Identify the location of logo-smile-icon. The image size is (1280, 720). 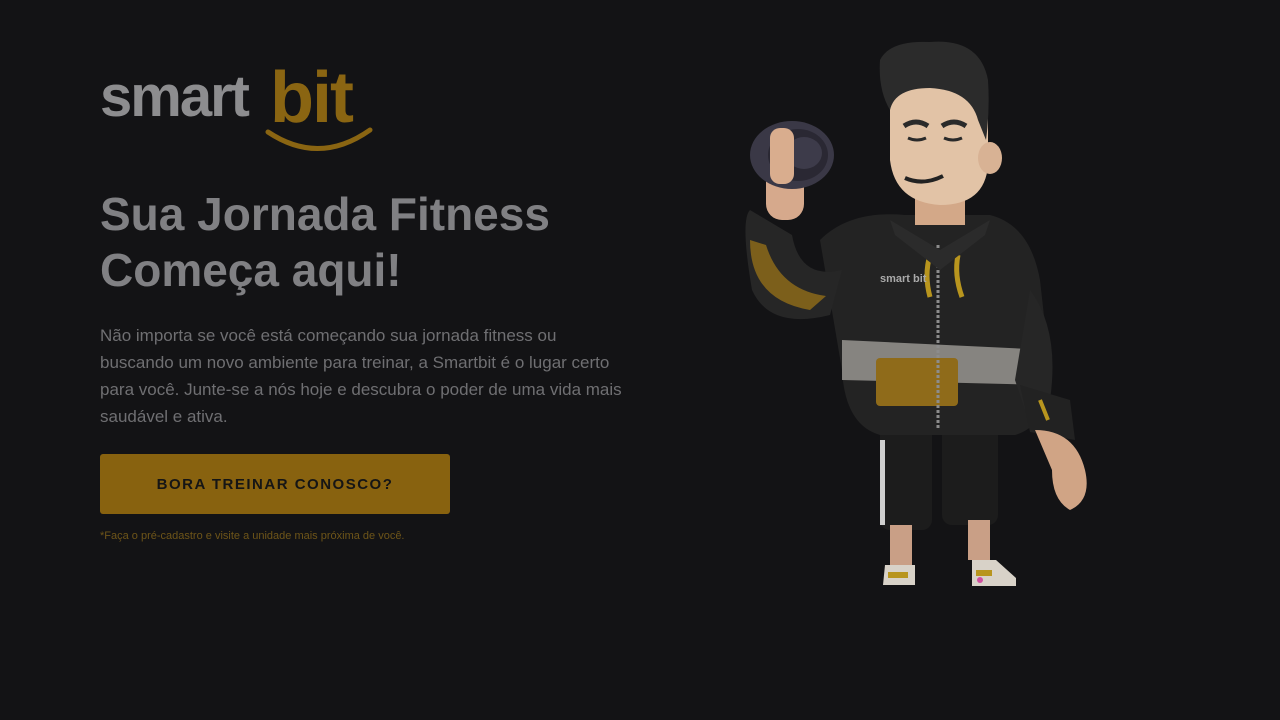
(319, 139).